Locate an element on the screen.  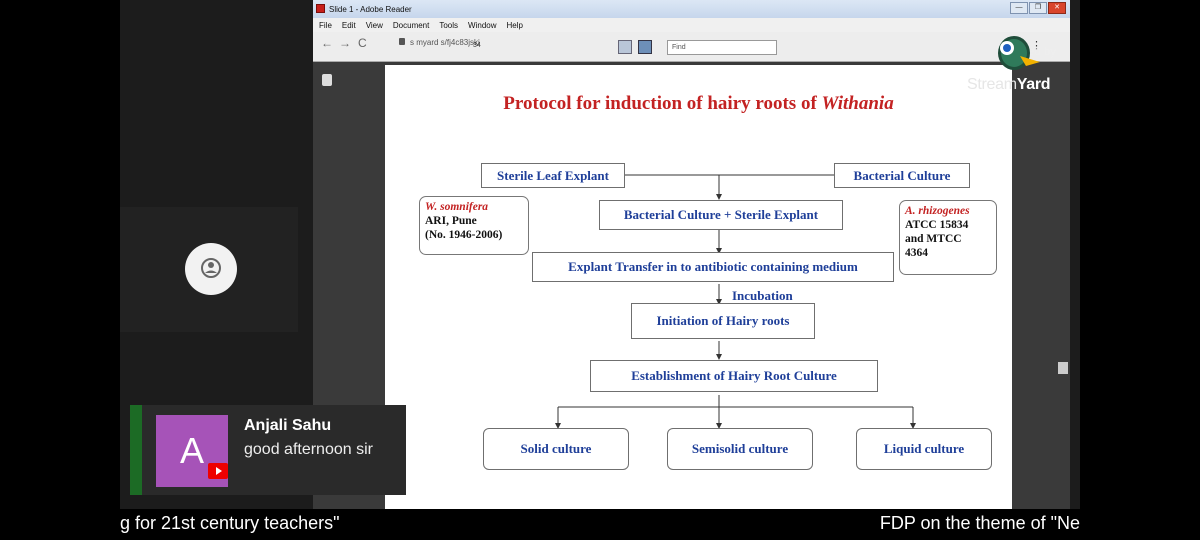
forward-arrow-icon: → is located at coordinates (345, 43).